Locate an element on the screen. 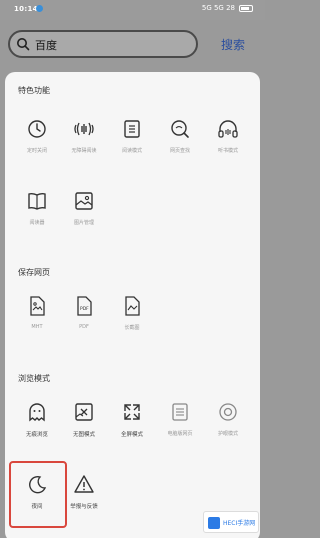  reading-mode-button: 阅读模式 is located at coordinates (132, 145).